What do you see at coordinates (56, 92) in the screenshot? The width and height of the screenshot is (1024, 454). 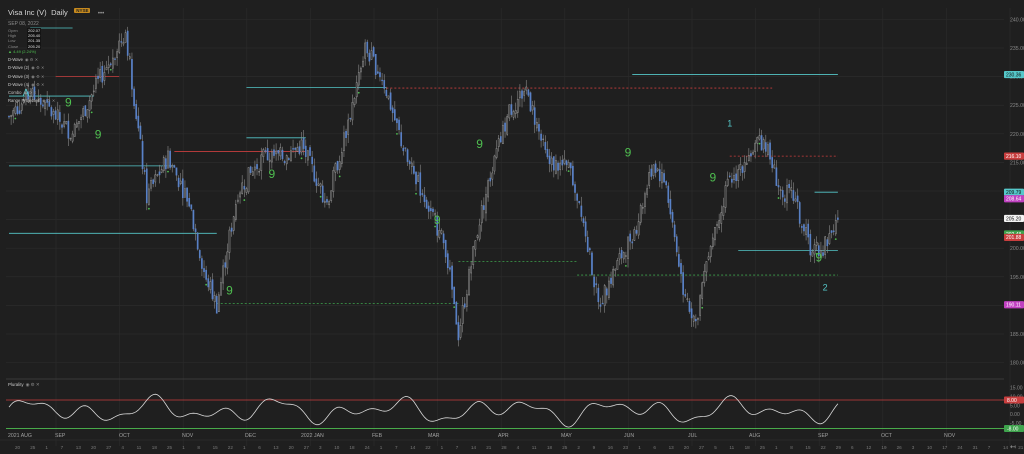 I see `indicator-row: Combo ◉ ⚙ ✕` at bounding box center [56, 92].